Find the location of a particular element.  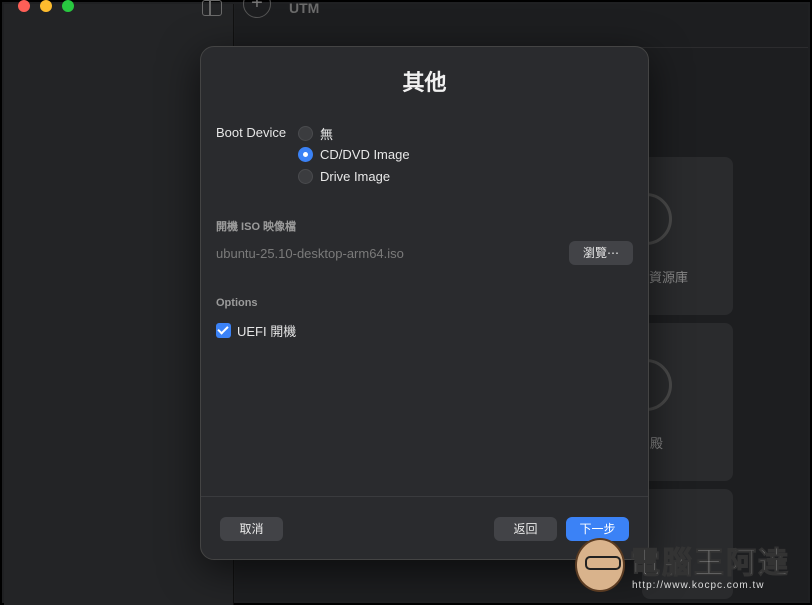

boot-option-cd-dvd: CD/DVD Image is located at coordinates (354, 154).